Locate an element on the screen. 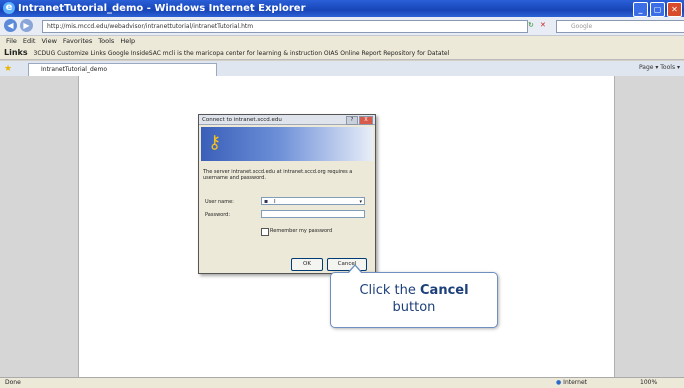 The image size is (684, 388). menu-edit: Edit is located at coordinates (29, 41).